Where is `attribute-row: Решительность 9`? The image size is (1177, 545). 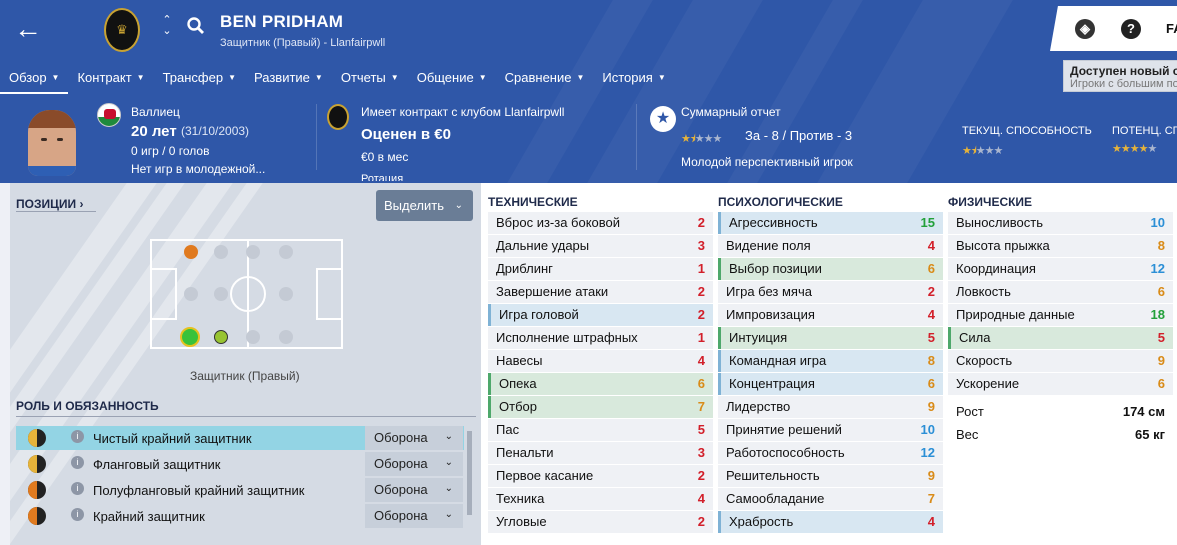
attribute-row: Решительность 9 is located at coordinates (830, 476).